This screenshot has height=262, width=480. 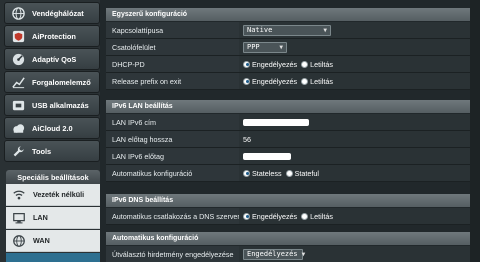 What do you see at coordinates (172, 47) in the screenshot?
I see `interface-label: Csatolófelület` at bounding box center [172, 47].